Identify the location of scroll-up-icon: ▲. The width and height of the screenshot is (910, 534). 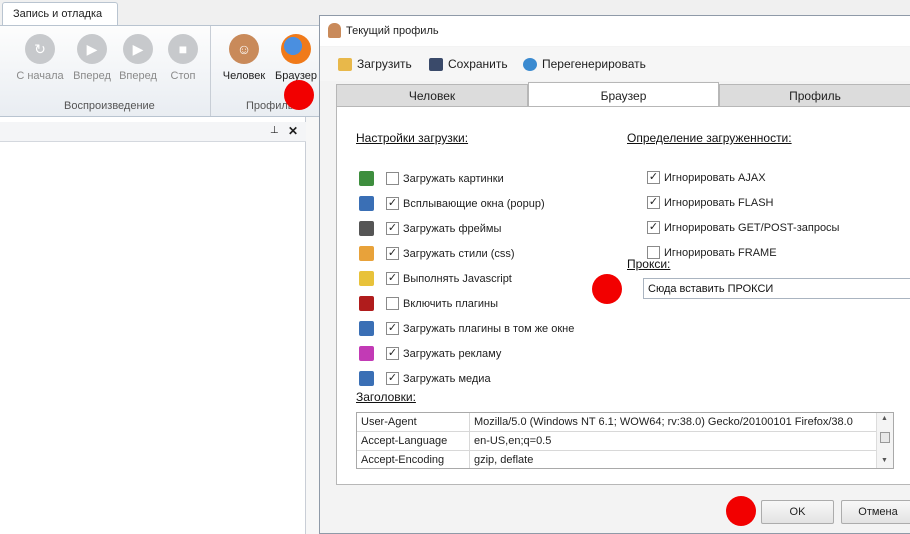
(884, 418).